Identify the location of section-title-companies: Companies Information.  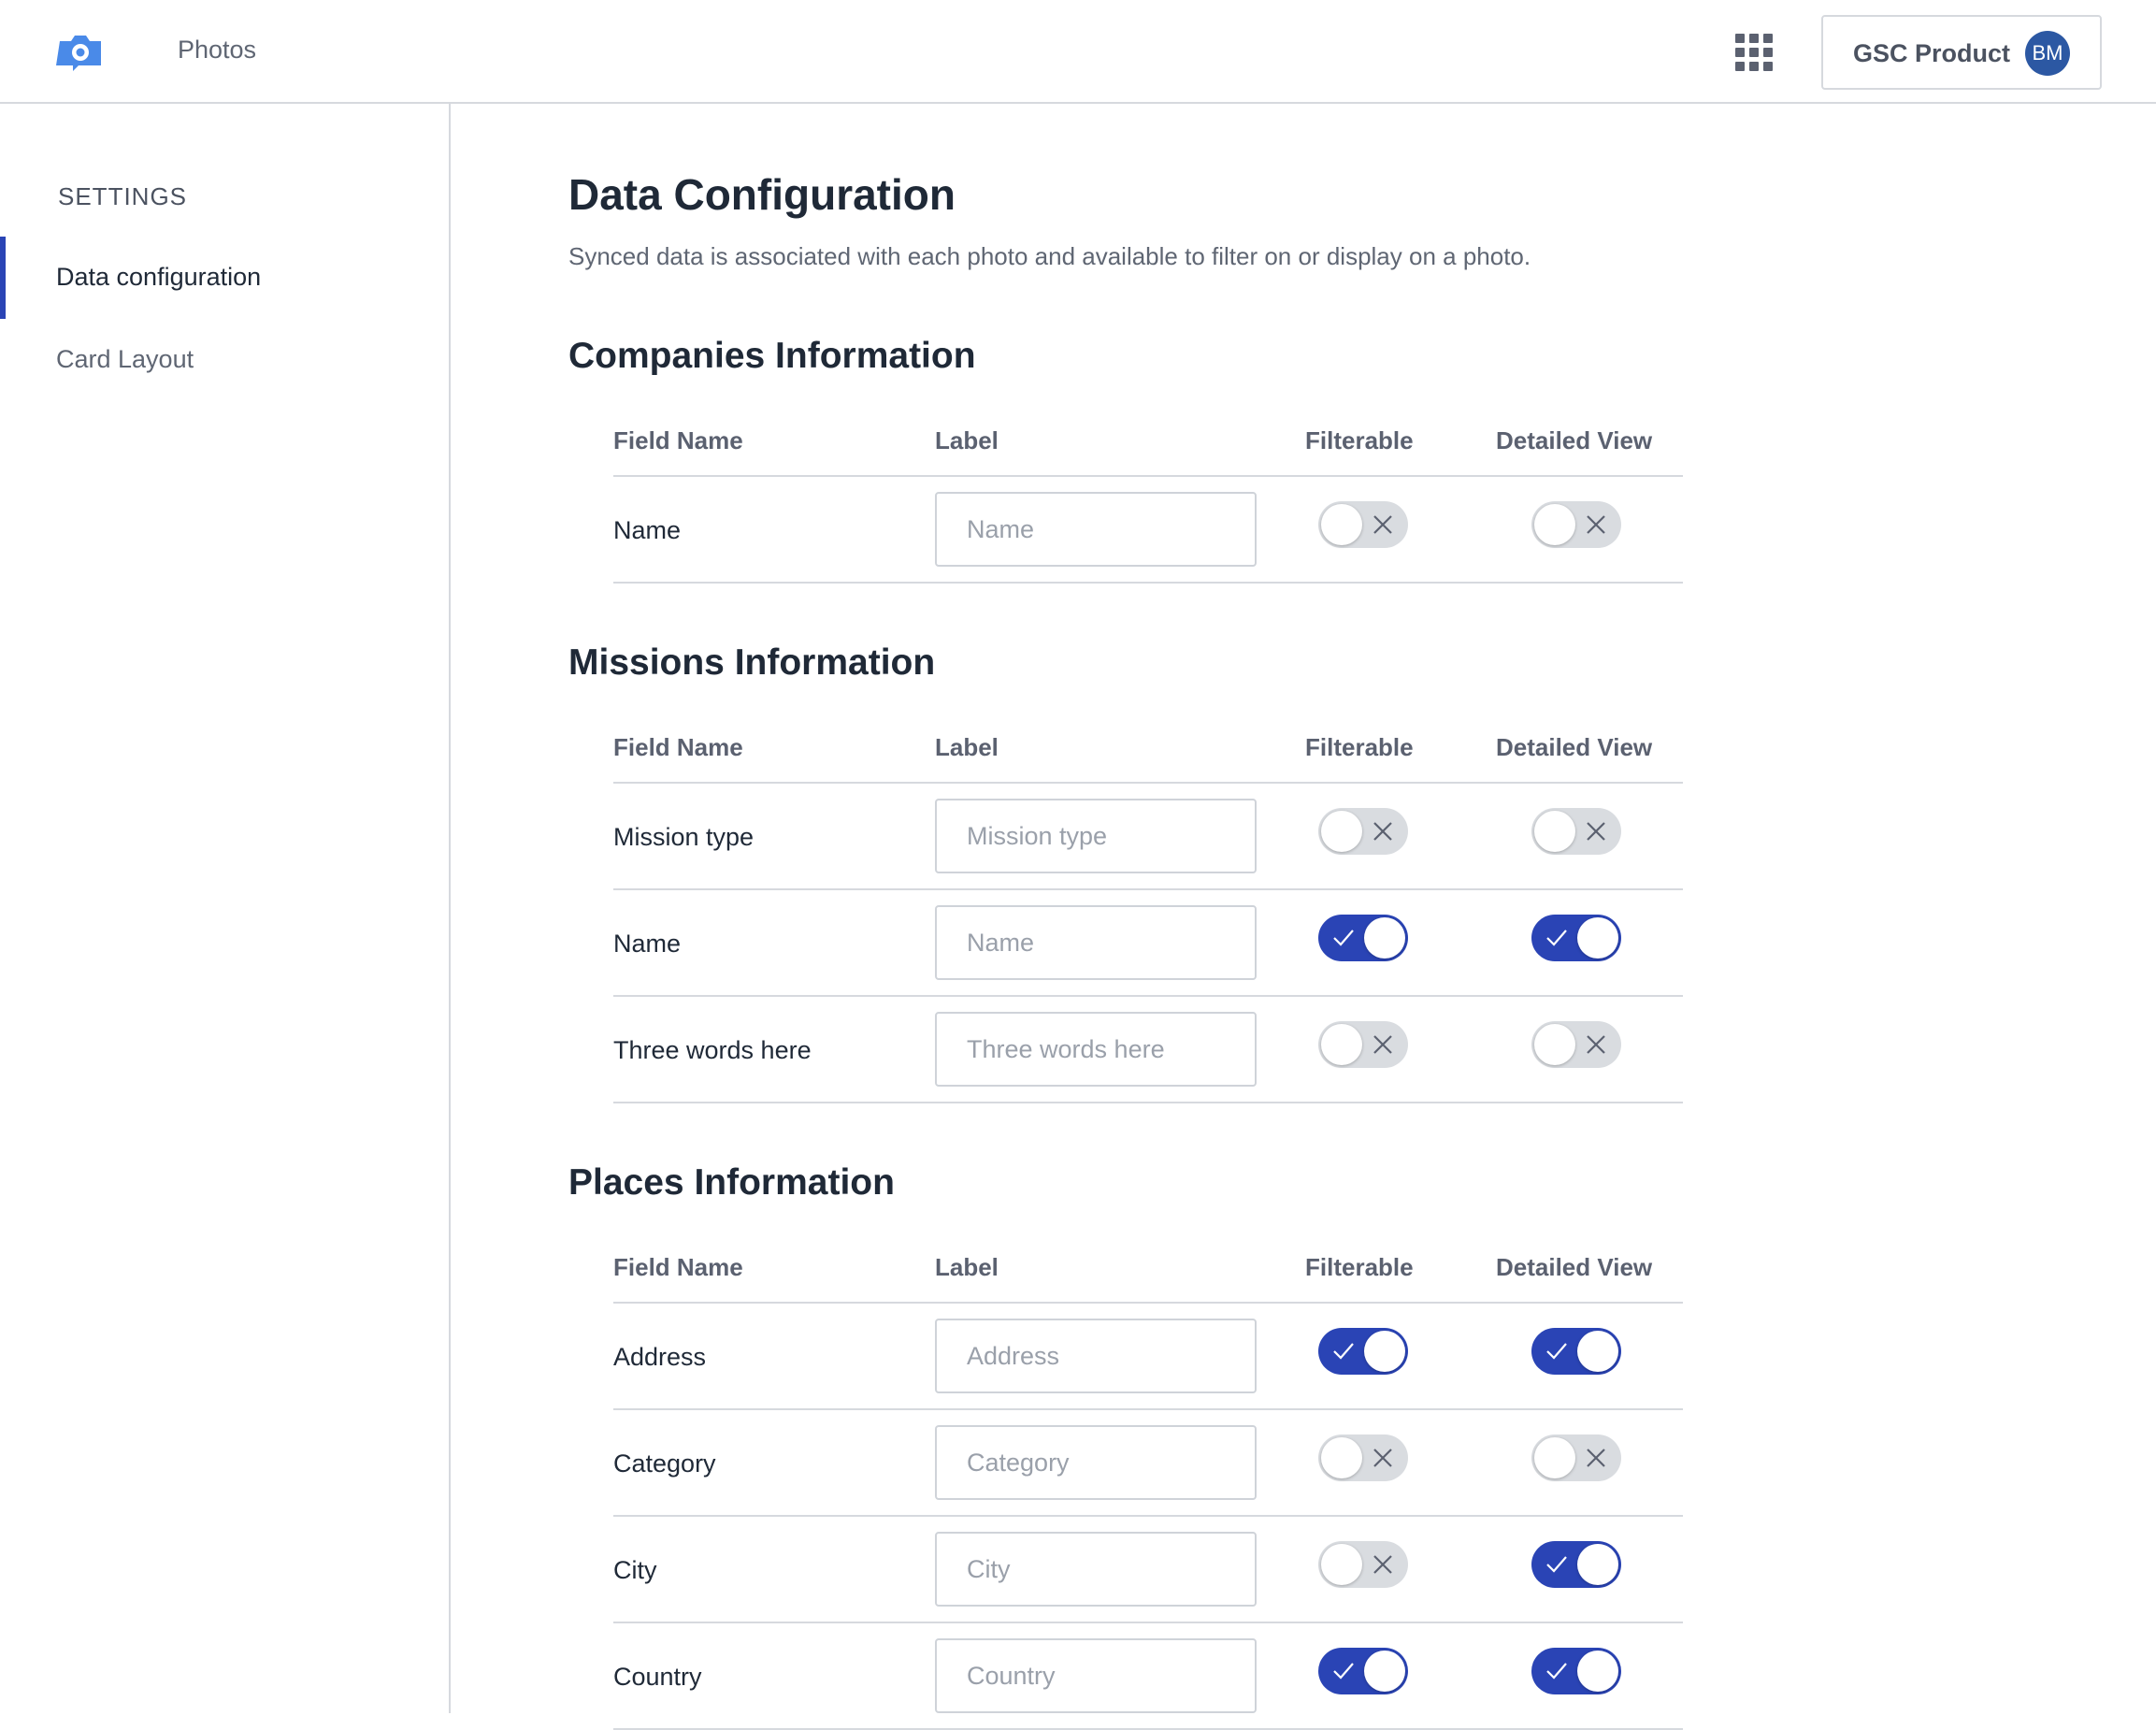
(772, 356).